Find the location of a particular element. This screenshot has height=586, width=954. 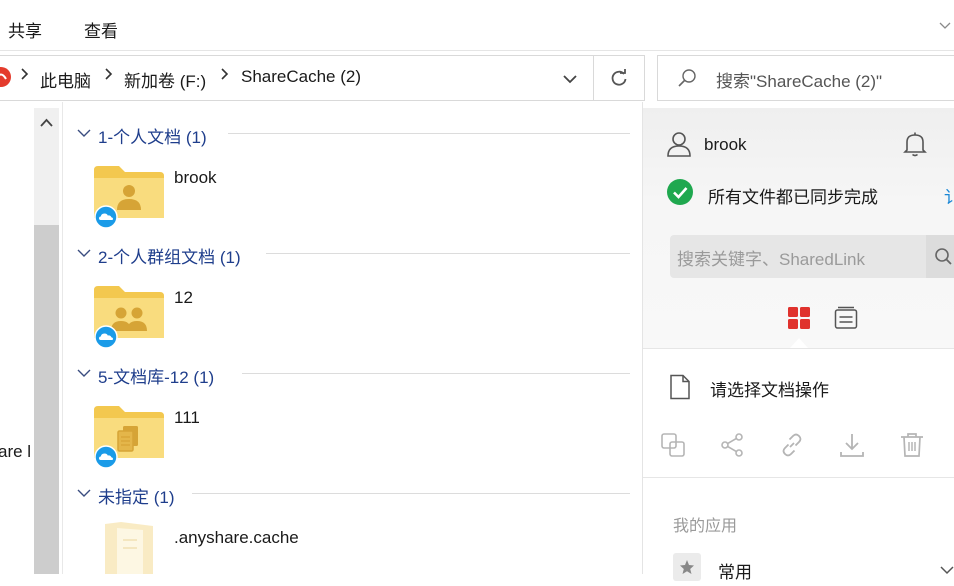

document-icon is located at coordinates (680, 389).